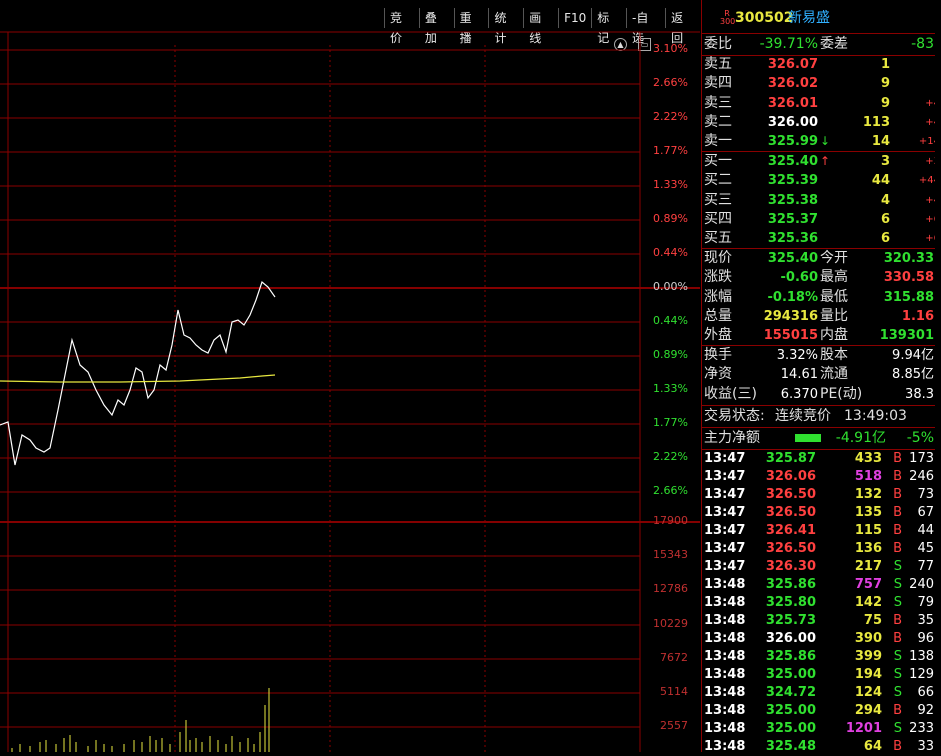 The image size is (941, 756). What do you see at coordinates (834, 374) in the screenshot?
I see `info-label: 流通` at bounding box center [834, 374].